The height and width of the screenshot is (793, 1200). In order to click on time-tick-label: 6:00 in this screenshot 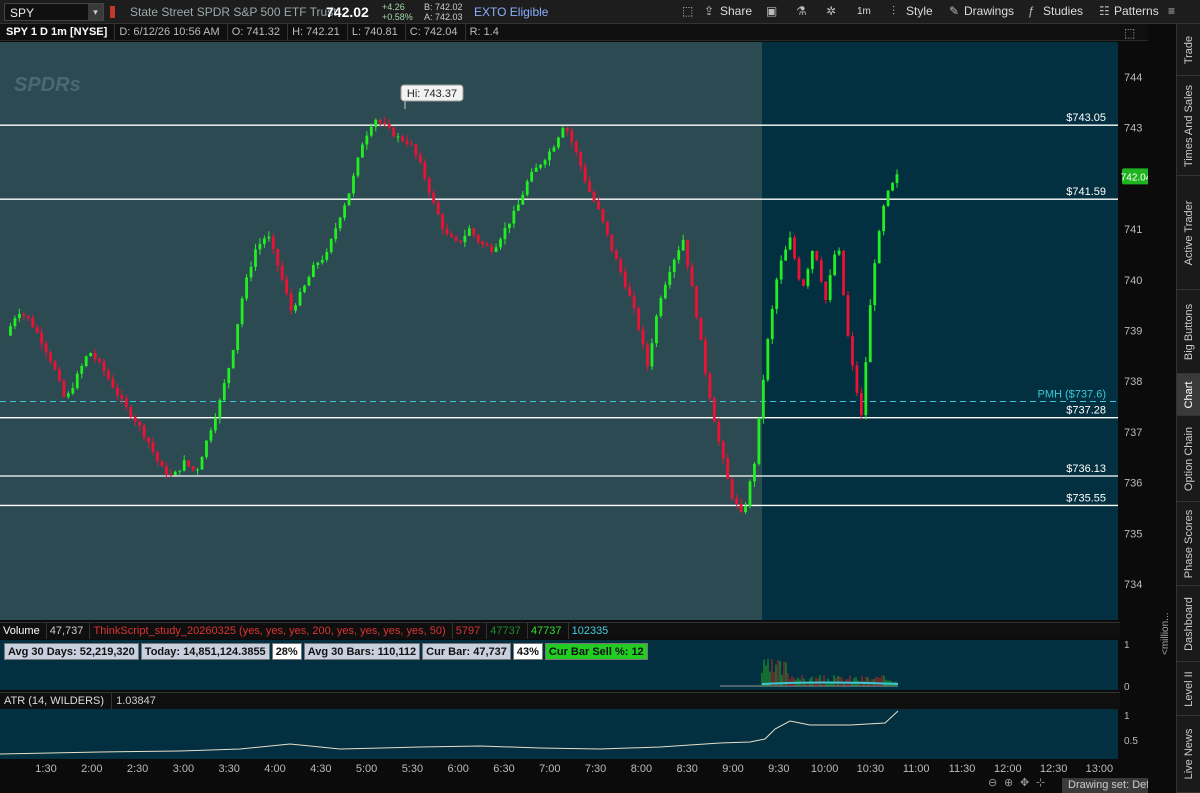, I will do `click(457, 769)`.